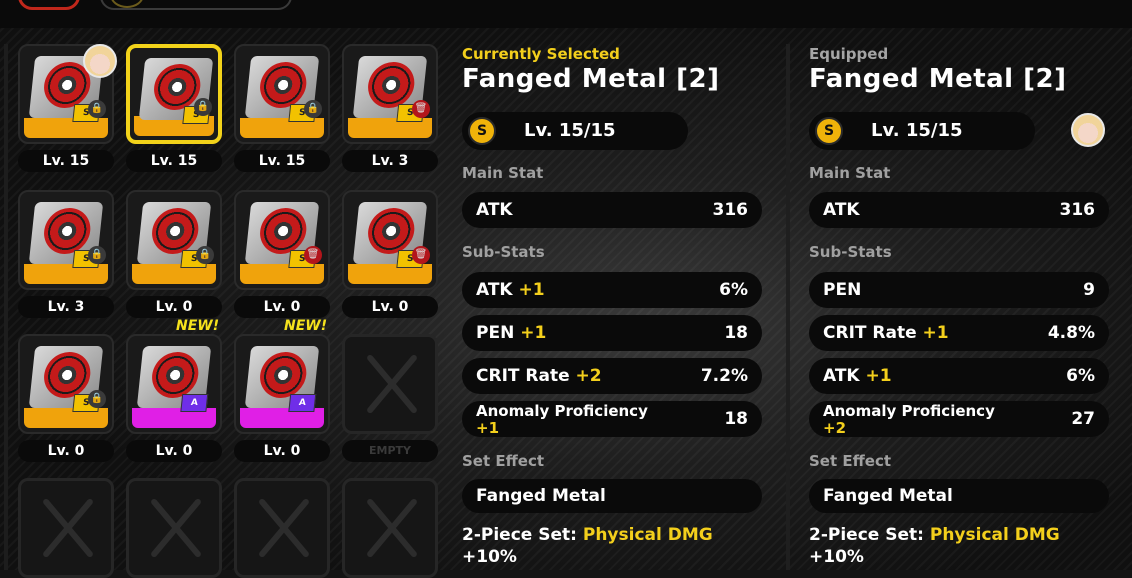 The width and height of the screenshot is (1132, 578). I want to click on sub-stat-label-group: Anomaly Proficiency +1, so click(562, 420).